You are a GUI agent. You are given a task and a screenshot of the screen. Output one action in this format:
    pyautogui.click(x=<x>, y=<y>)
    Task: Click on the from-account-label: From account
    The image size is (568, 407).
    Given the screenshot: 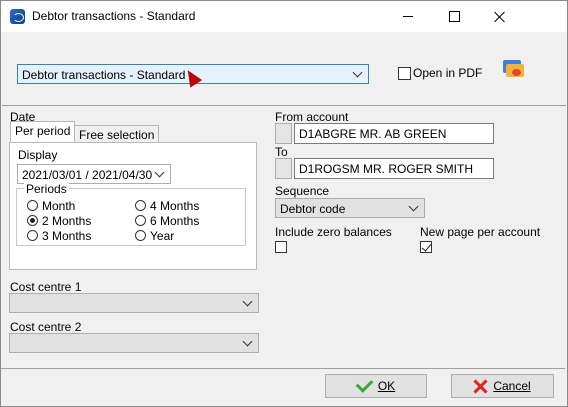 What is the action you would take?
    pyautogui.click(x=312, y=117)
    